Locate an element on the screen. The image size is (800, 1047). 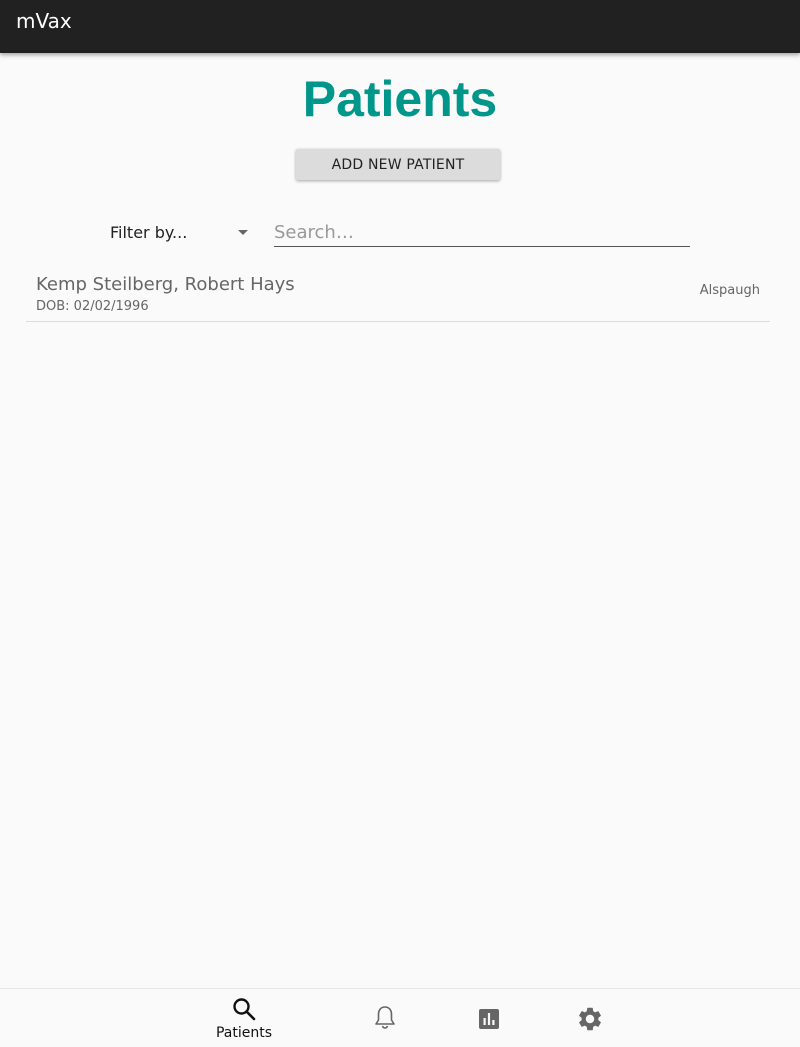
bottom-navigation: Patients is located at coordinates (400, 1017).